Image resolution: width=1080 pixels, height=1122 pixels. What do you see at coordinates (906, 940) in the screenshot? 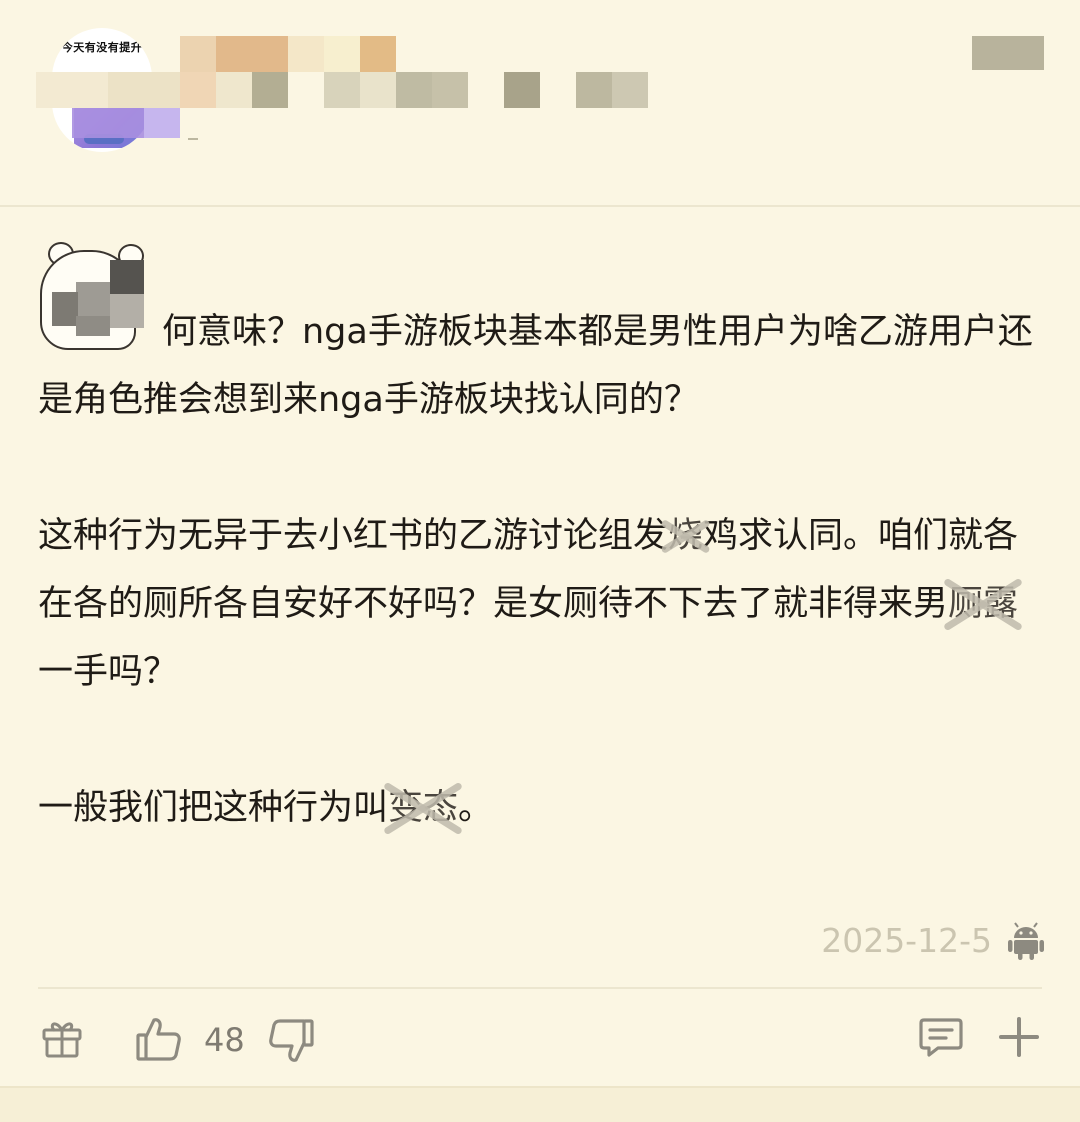
I see `post-timestamp: 2025-12-5` at bounding box center [906, 940].